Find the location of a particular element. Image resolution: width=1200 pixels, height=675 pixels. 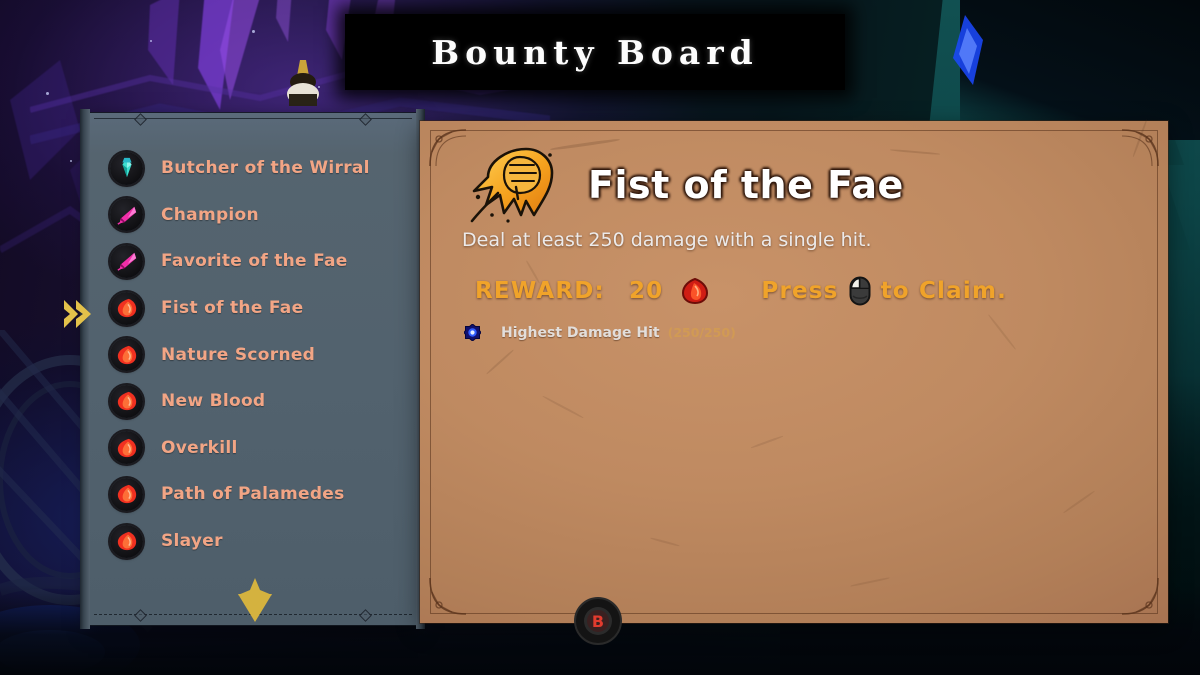

bounty-list-item: Champion is located at coordinates (253, 215).